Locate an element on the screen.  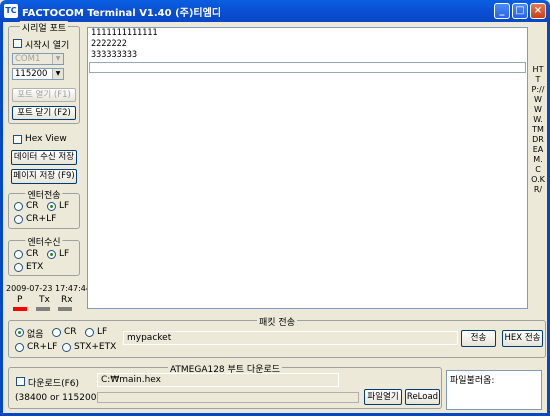
website-vertical-text: HTTP://WWW.TMDREAM.CO.KR/ is located at coordinates (538, 129).